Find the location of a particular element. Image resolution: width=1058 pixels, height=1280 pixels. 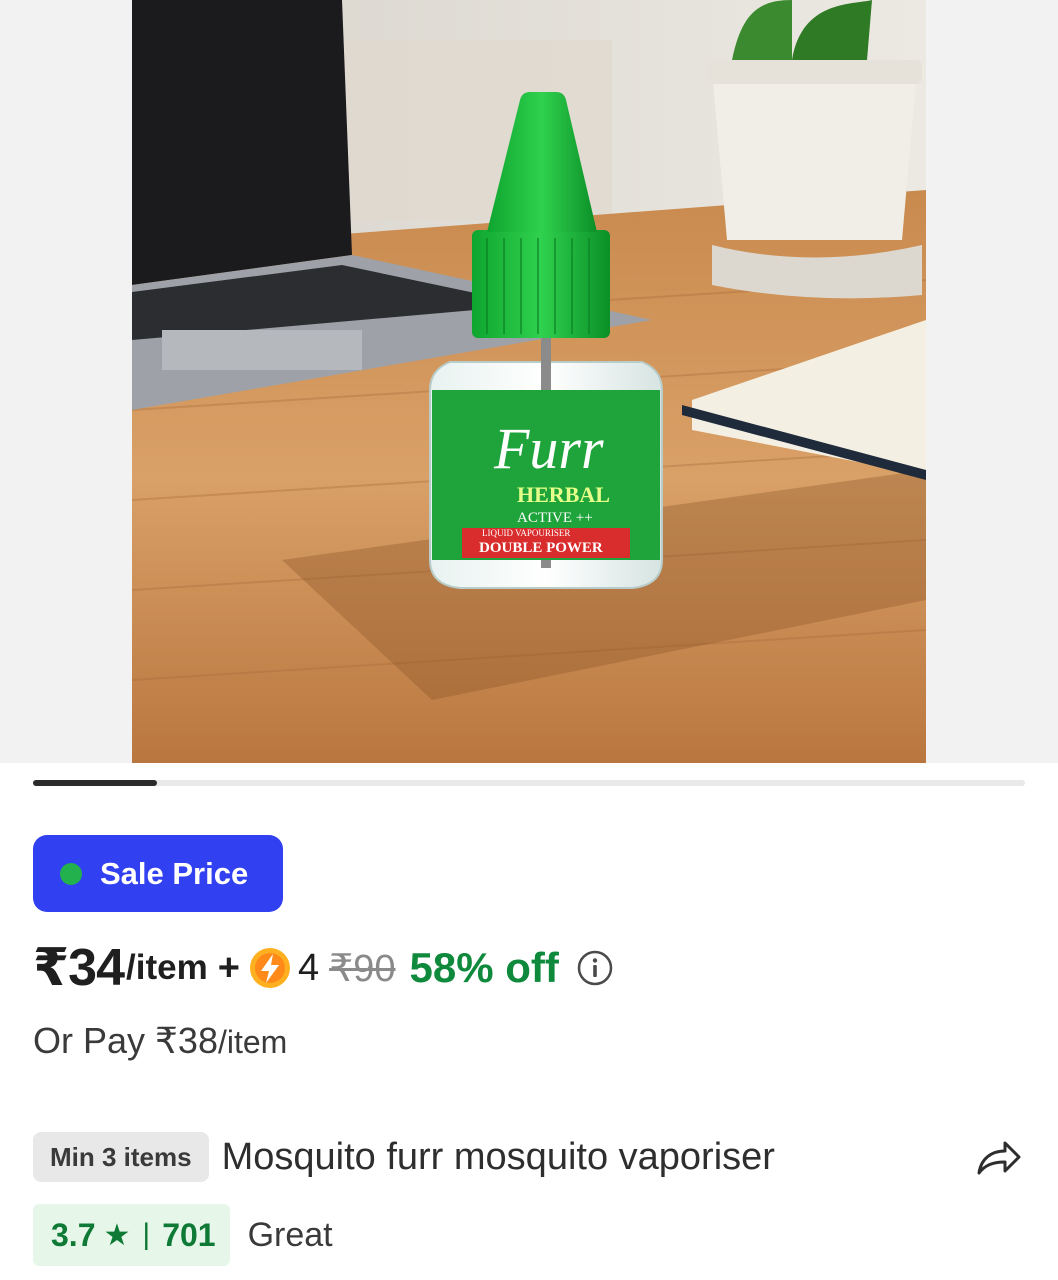

price-row: ₹34 /item + 4 ₹90 58% off is located at coordinates (323, 968).